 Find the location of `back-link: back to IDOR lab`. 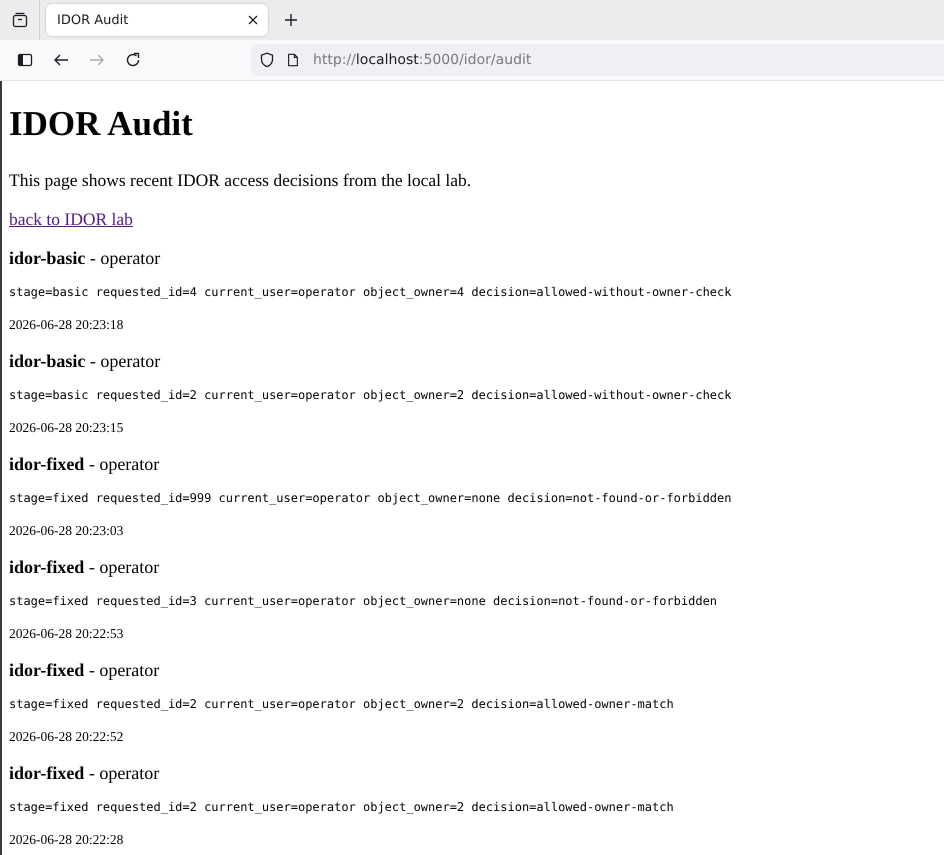

back-link: back to IDOR lab is located at coordinates (71, 219).